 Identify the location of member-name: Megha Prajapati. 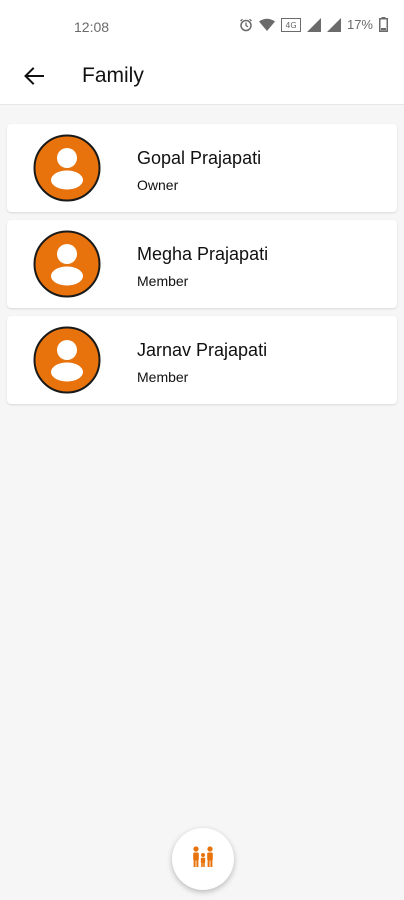
(203, 254).